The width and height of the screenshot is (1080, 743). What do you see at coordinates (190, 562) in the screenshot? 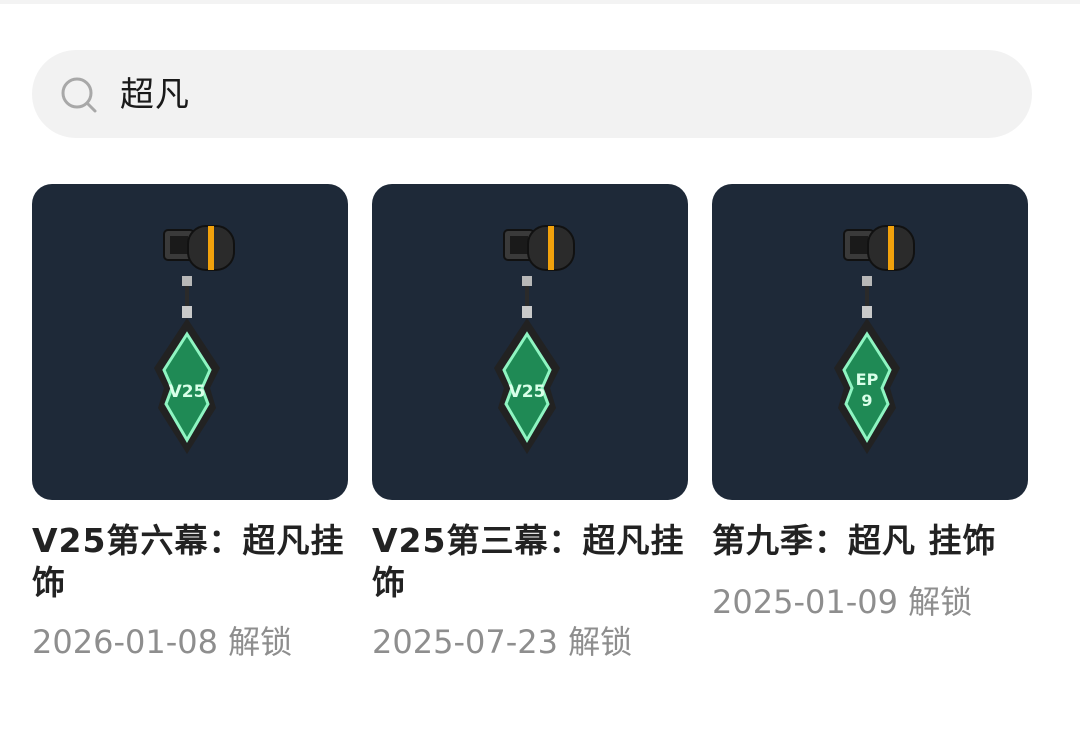
I see `item-title: V25第六幕：超凡挂饰` at bounding box center [190, 562].